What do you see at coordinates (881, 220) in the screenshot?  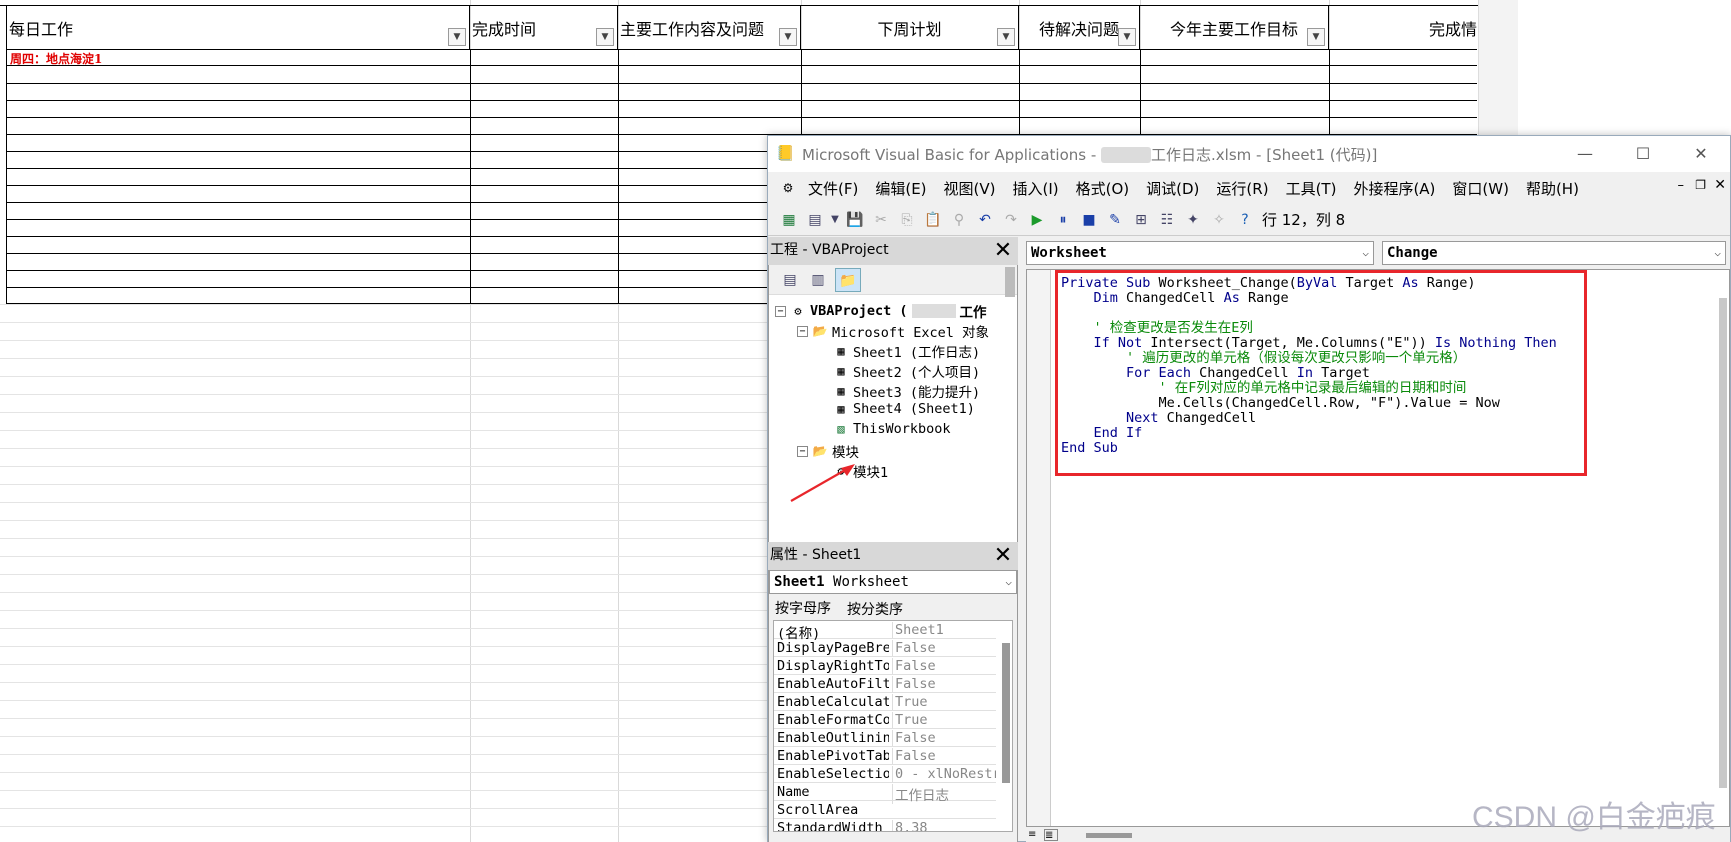 I see `cut-icon: ✂` at bounding box center [881, 220].